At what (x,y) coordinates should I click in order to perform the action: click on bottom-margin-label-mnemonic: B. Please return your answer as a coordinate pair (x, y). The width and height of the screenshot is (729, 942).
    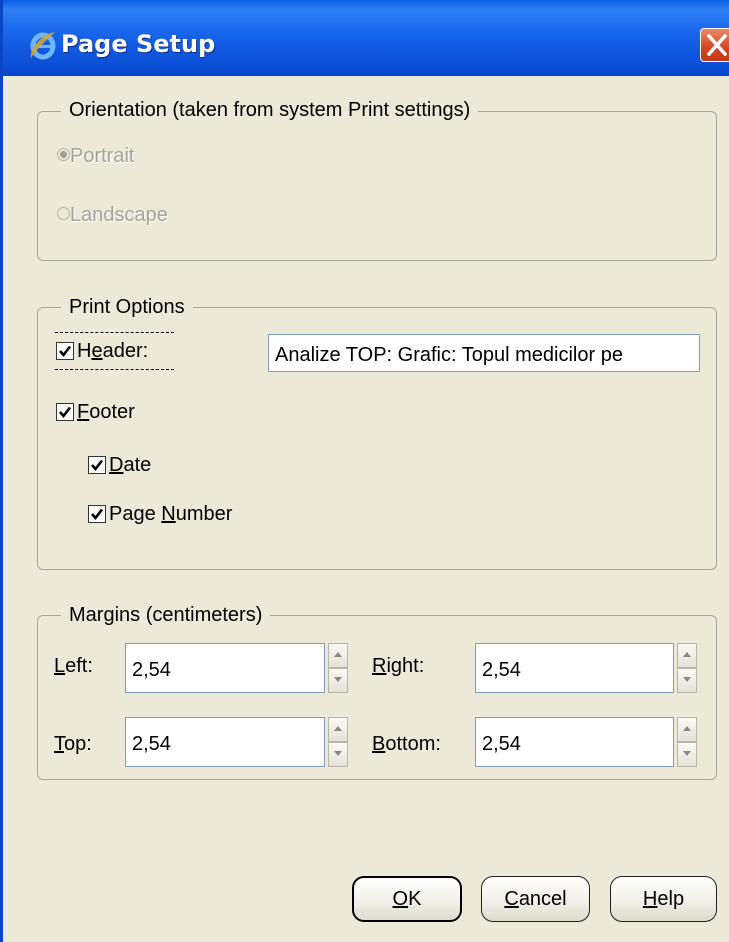
    Looking at the image, I should click on (379, 744).